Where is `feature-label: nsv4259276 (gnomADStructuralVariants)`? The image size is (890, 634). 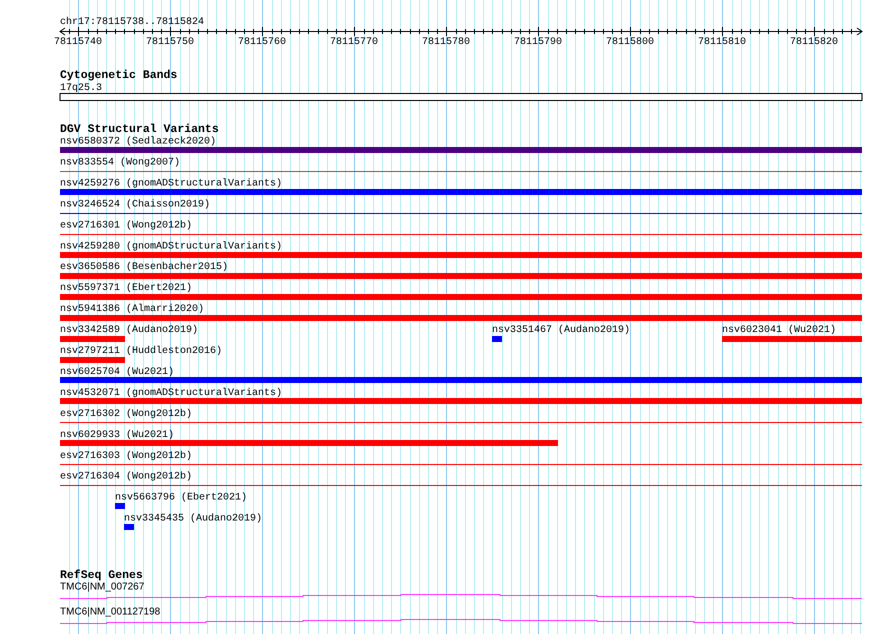
feature-label: nsv4259276 (gnomADStructuralVariants) is located at coordinates (171, 184).